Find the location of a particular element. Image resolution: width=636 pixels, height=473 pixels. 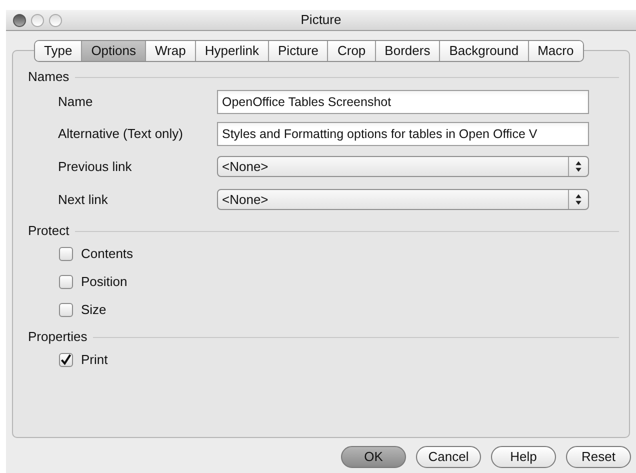

close-icon is located at coordinates (19, 20).